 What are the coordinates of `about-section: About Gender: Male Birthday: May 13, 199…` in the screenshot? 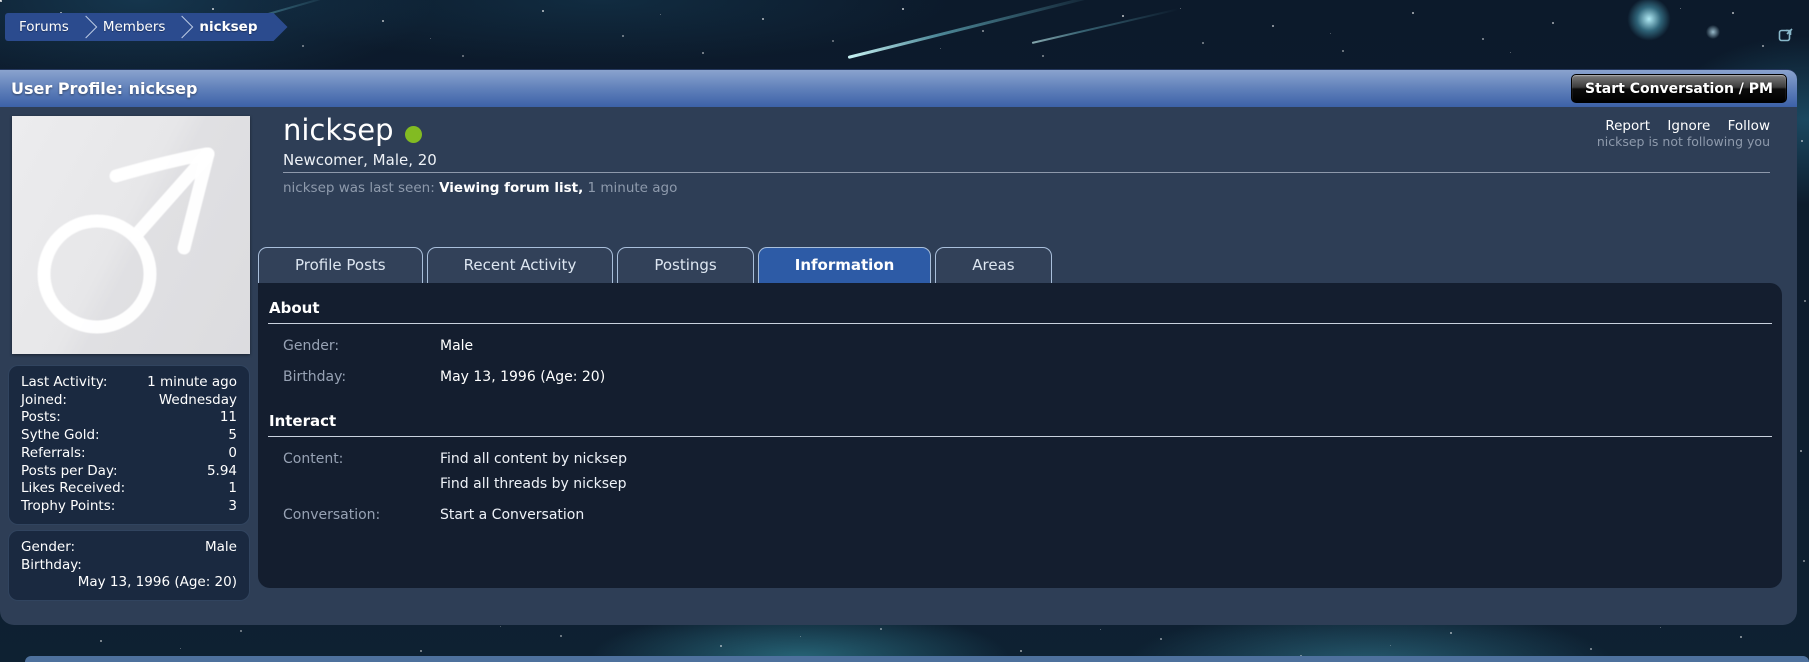 It's located at (1020, 334).